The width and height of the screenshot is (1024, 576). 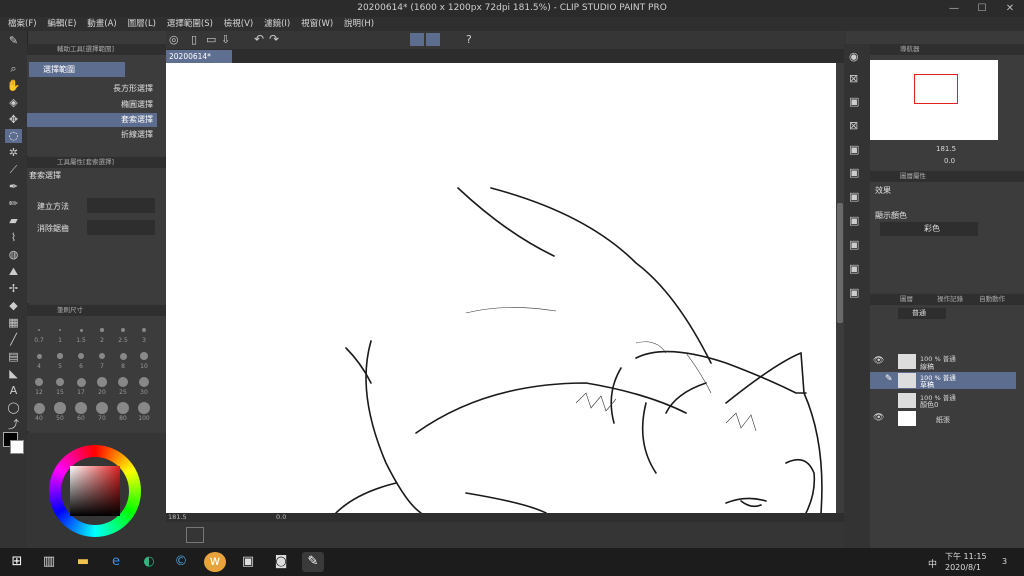 I want to click on zoom-icon: ⌕, so click(x=13, y=69).